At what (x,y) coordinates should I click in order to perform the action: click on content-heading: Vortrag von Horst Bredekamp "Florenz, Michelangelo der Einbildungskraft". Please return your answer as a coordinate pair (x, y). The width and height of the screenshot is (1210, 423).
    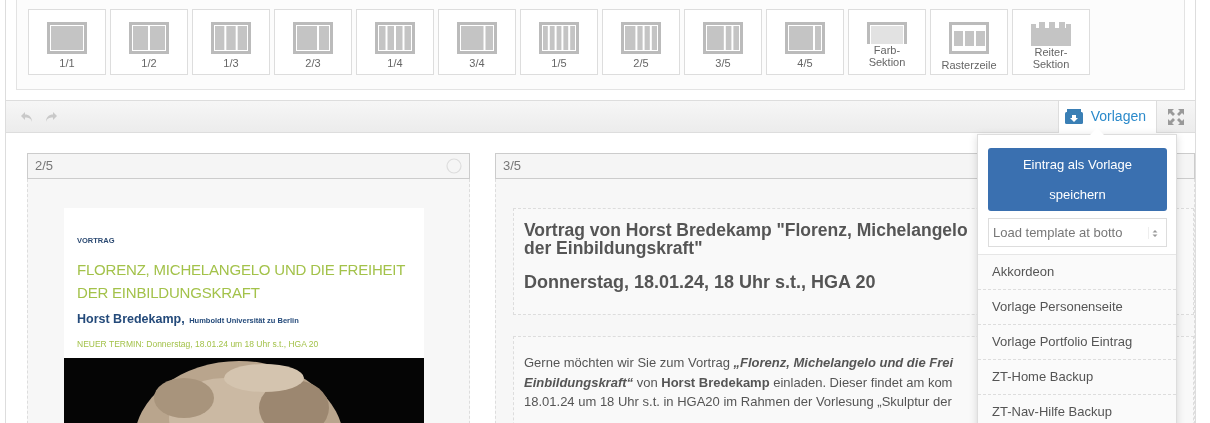
    Looking at the image, I should click on (746, 239).